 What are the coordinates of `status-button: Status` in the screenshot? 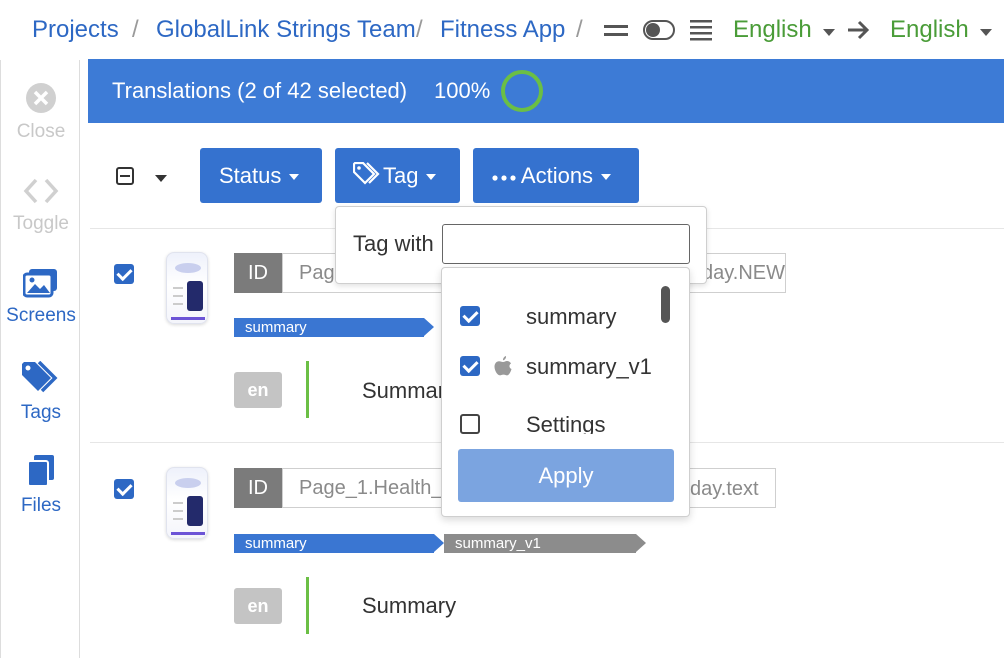 It's located at (261, 175).